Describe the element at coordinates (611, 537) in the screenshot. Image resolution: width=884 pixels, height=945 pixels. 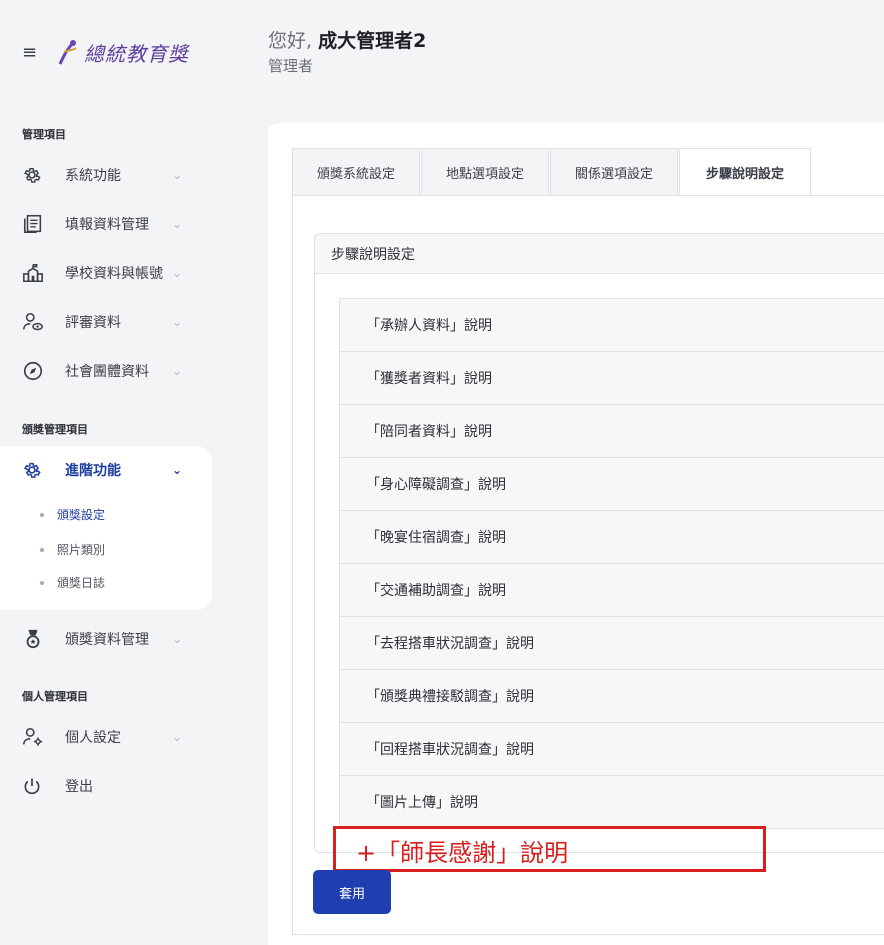
I see `list-item: 「晚宴住宿調查」說明` at that location.